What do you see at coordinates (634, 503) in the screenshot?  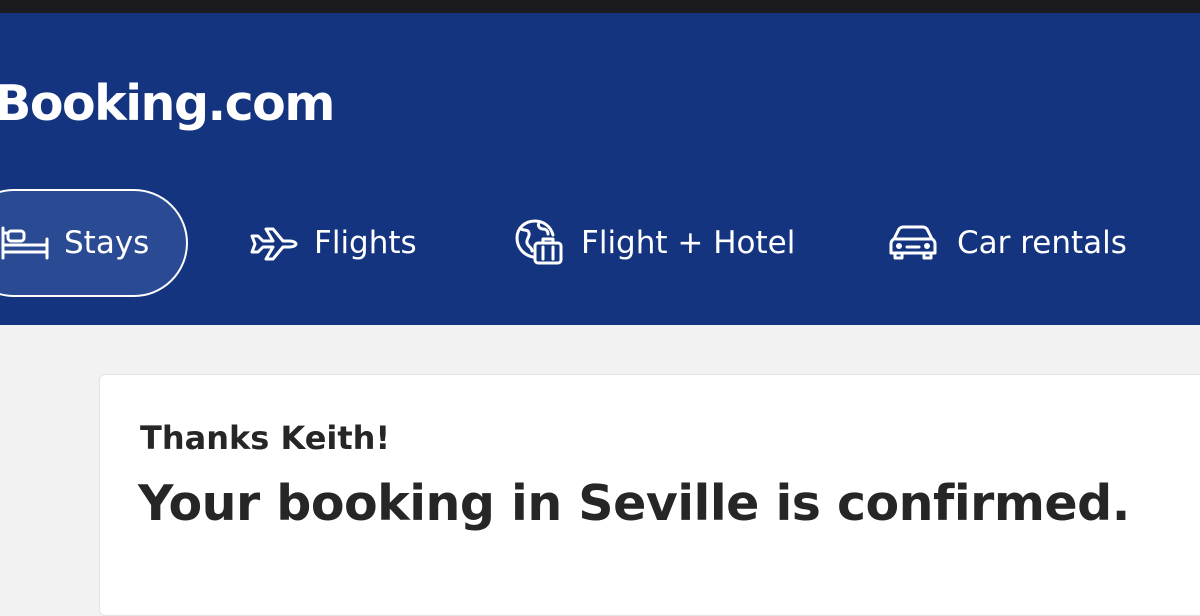 I see `confirmation-headline: Your booking in Seville is confirmed.` at bounding box center [634, 503].